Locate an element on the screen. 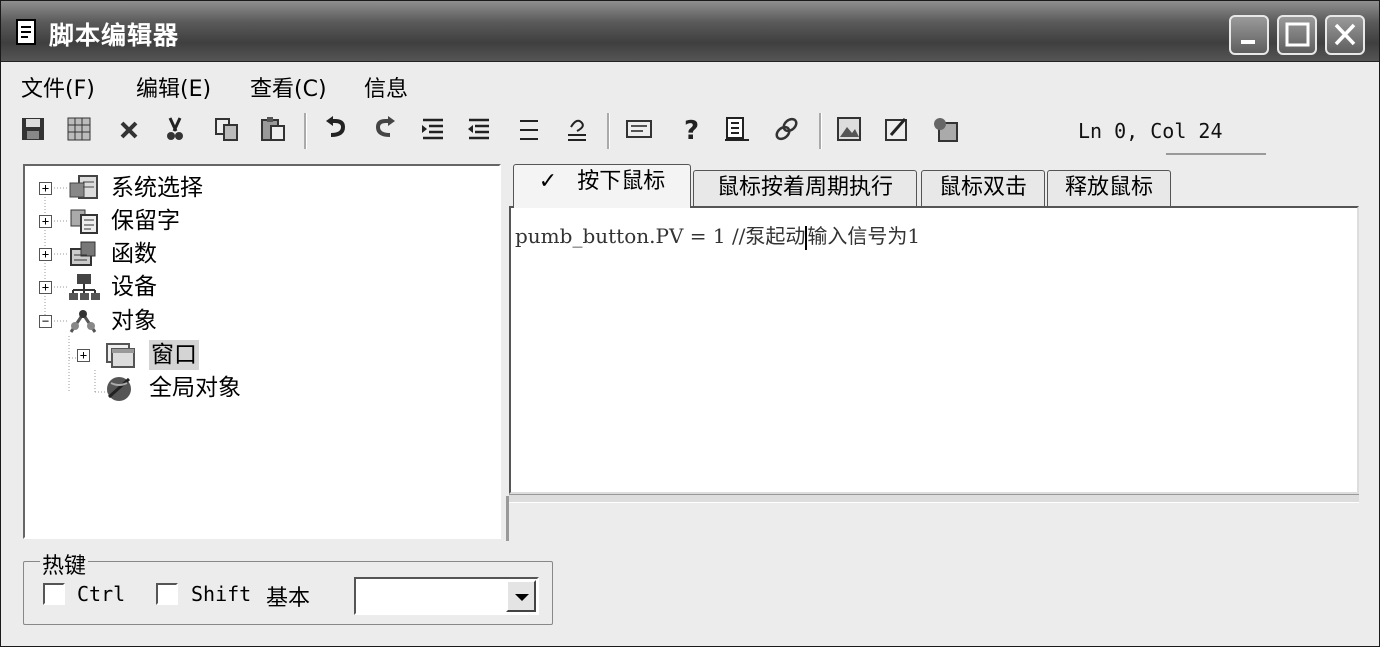 The image size is (1382, 649). indent-button is located at coordinates (433, 129).